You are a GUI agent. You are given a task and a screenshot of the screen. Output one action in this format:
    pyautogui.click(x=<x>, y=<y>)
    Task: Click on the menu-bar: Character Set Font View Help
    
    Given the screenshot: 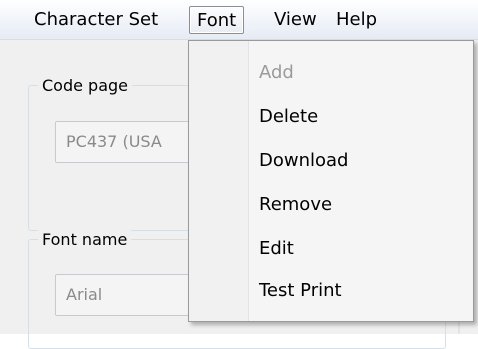 What is the action you would take?
    pyautogui.click(x=239, y=20)
    